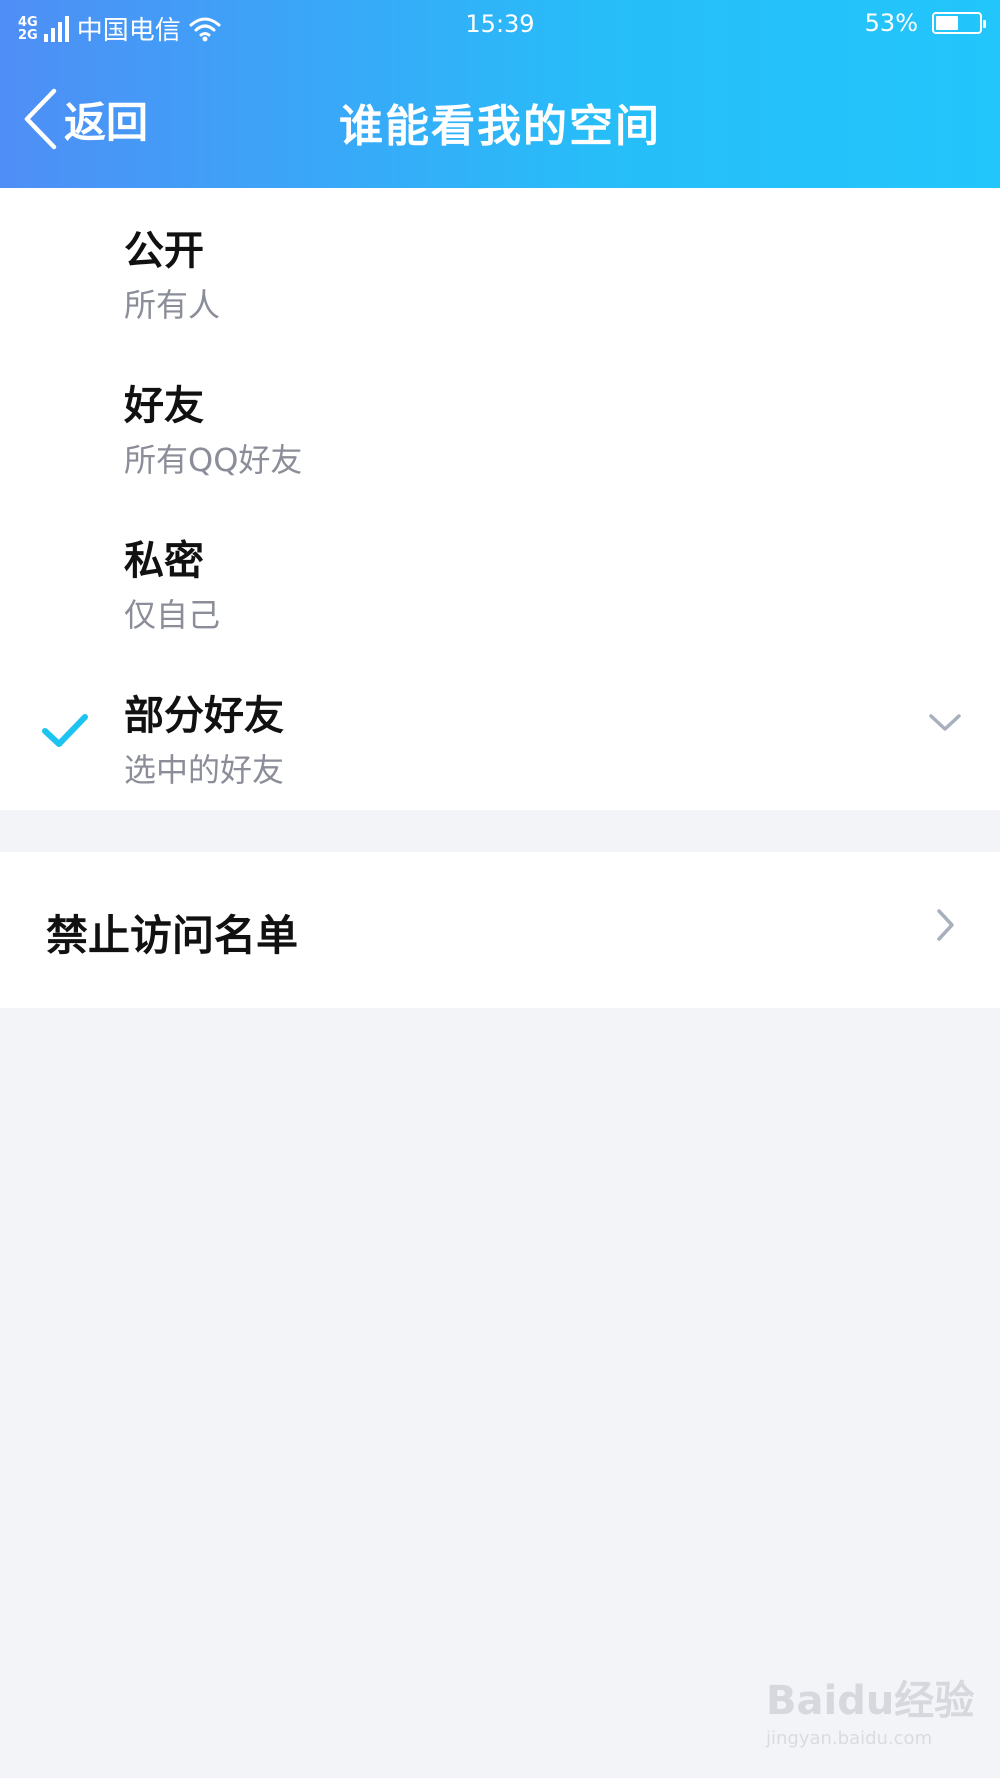  What do you see at coordinates (204, 716) in the screenshot?
I see `option-title: 部分好友` at bounding box center [204, 716].